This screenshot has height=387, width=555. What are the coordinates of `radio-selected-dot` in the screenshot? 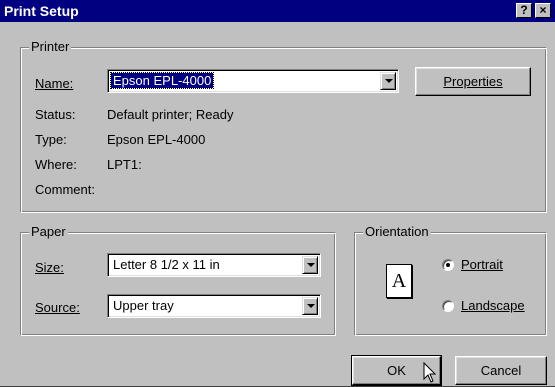 It's located at (448, 265).